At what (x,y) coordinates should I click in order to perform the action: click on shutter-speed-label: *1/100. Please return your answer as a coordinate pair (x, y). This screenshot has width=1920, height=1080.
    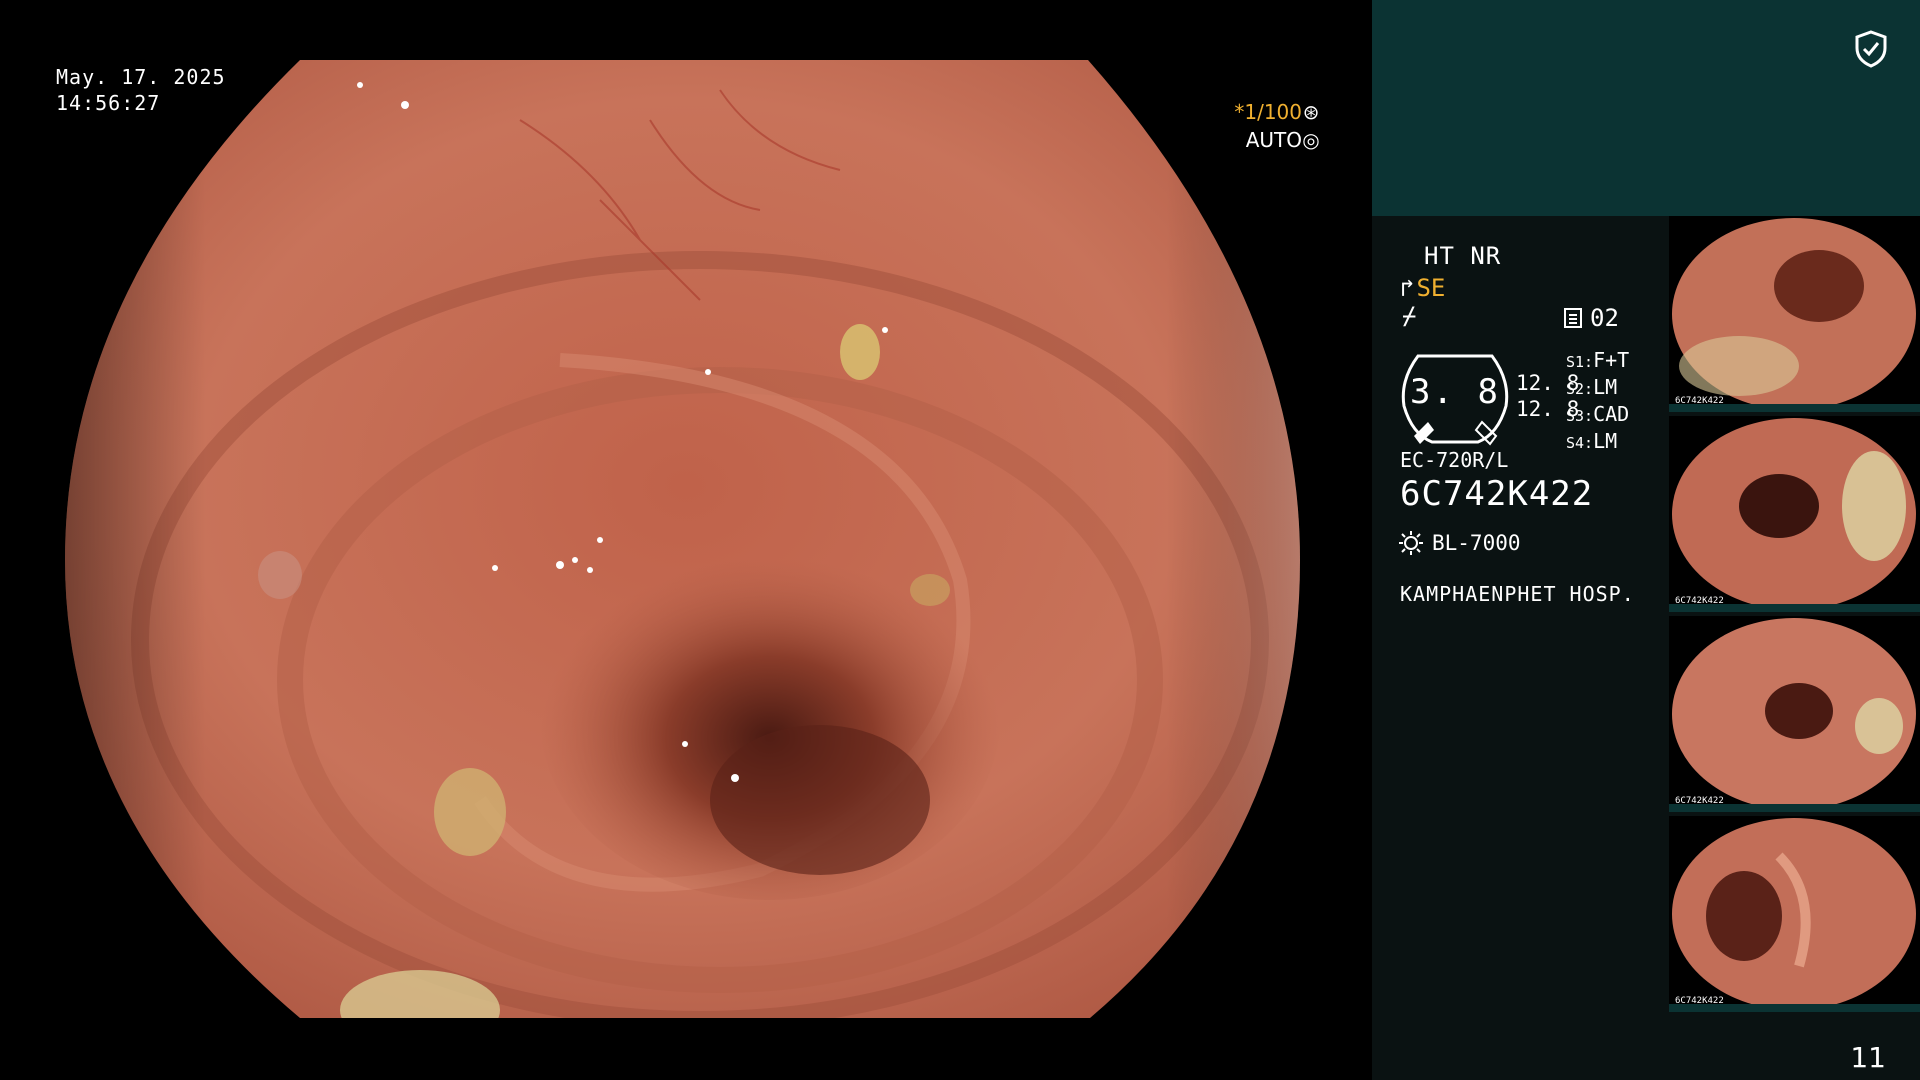
    Looking at the image, I should click on (1268, 112).